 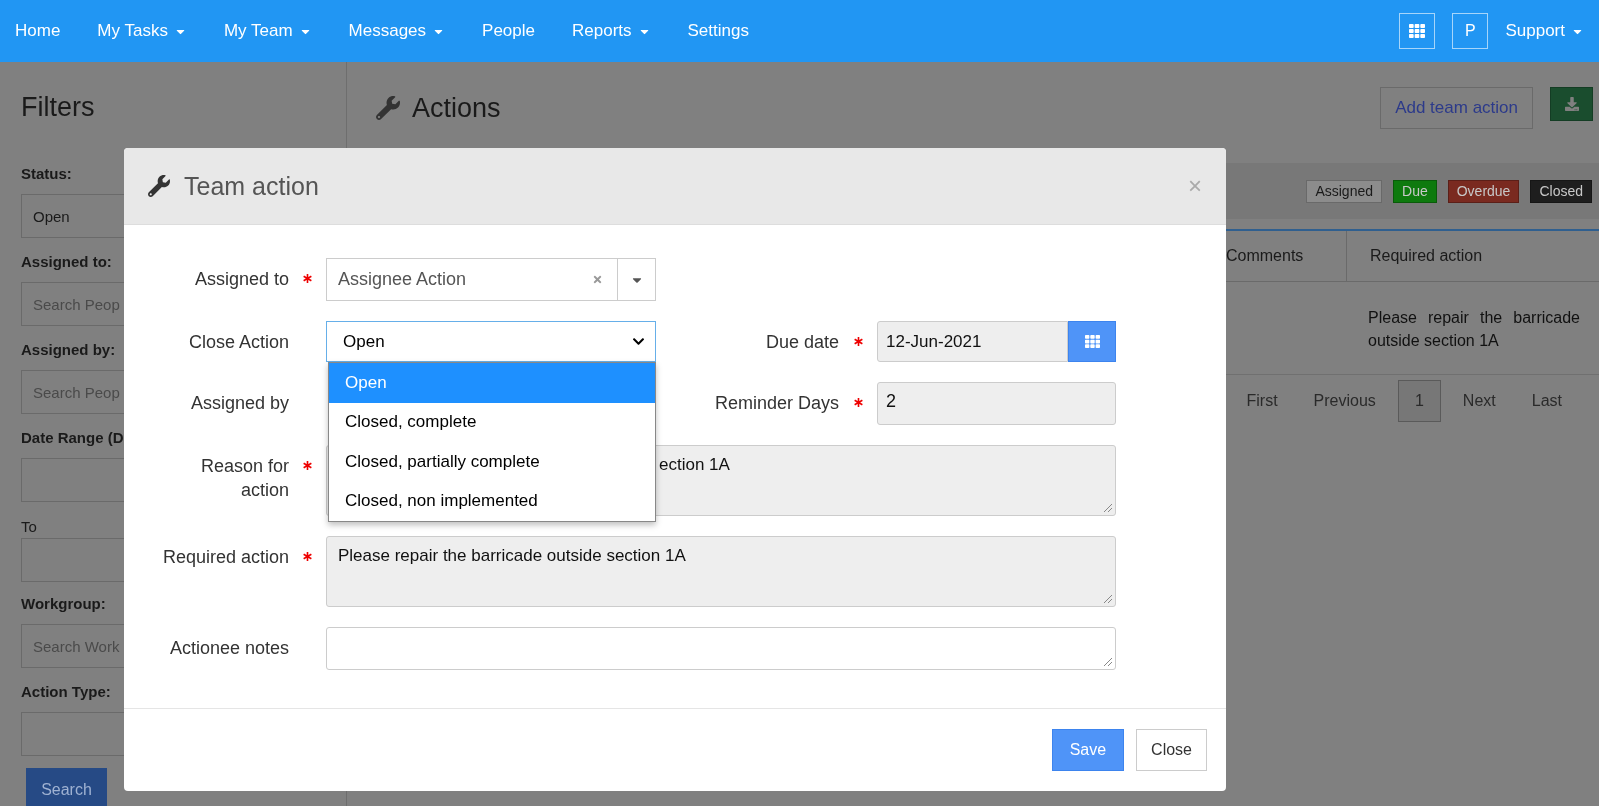 What do you see at coordinates (1088, 750) in the screenshot?
I see `save-button: Save` at bounding box center [1088, 750].